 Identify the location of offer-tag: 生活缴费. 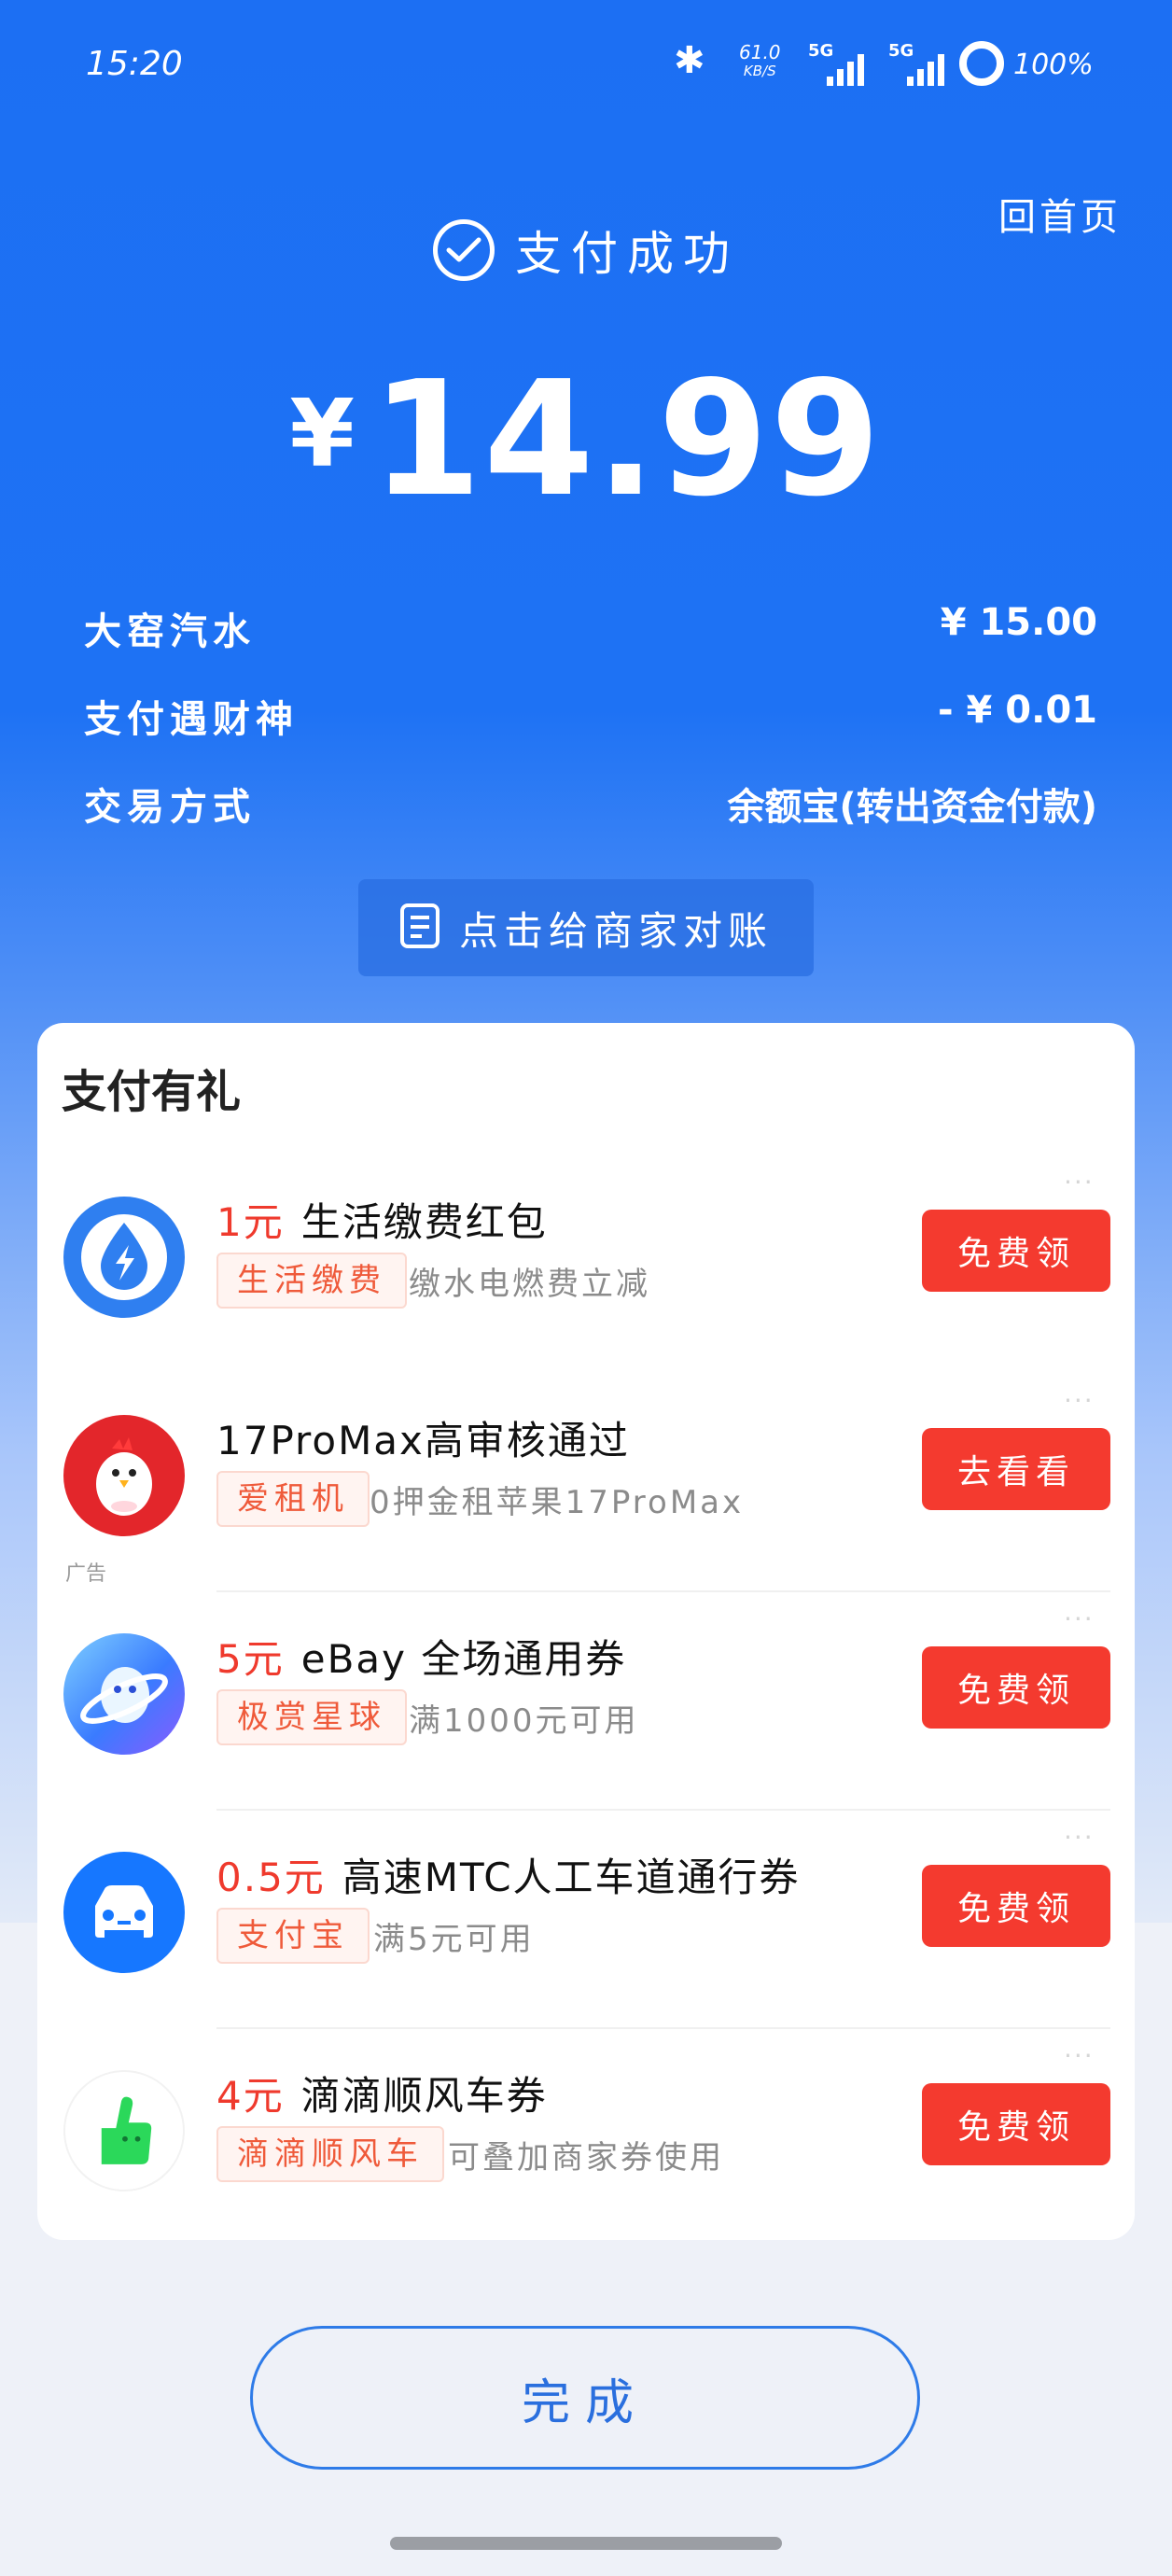
(311, 1281).